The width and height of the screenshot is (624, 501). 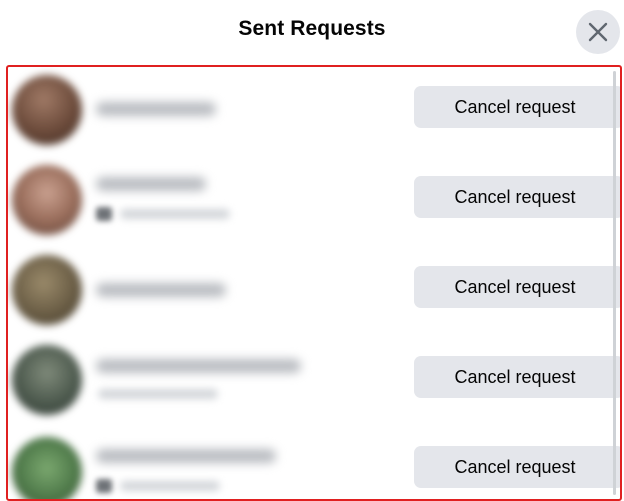 I want to click on dialog-header: Sent Requests, so click(x=312, y=31).